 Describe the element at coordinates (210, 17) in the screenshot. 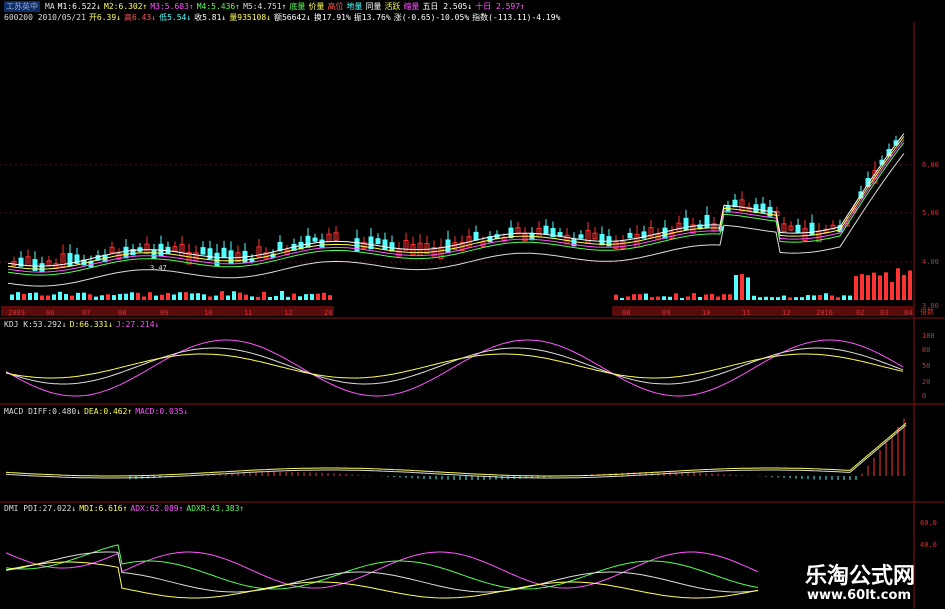

I see `quote-value-item: 收5.81↓` at that location.